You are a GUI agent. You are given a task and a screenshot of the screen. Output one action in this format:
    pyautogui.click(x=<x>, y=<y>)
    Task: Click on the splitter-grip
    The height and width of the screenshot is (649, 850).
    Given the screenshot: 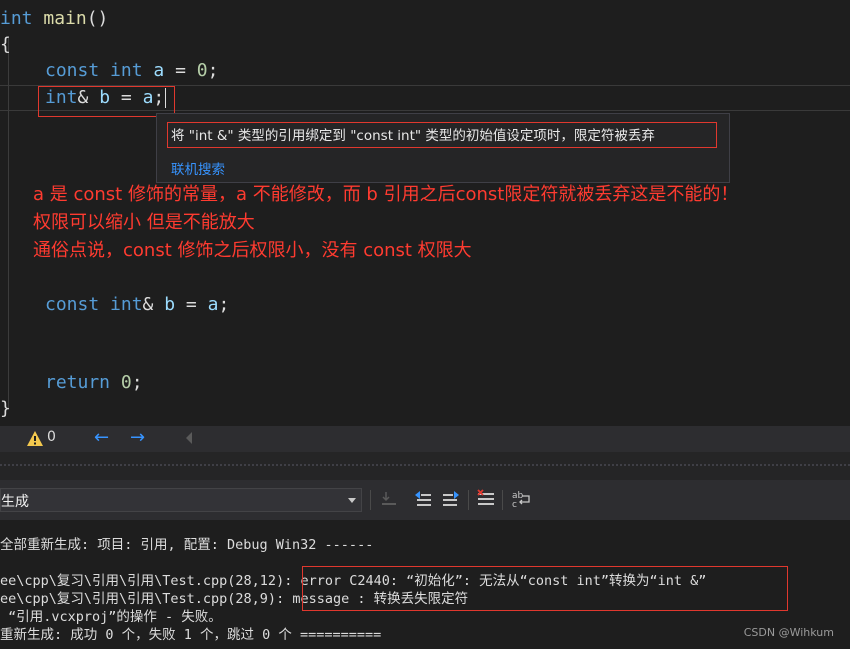 What is the action you would take?
    pyautogui.click(x=425, y=465)
    